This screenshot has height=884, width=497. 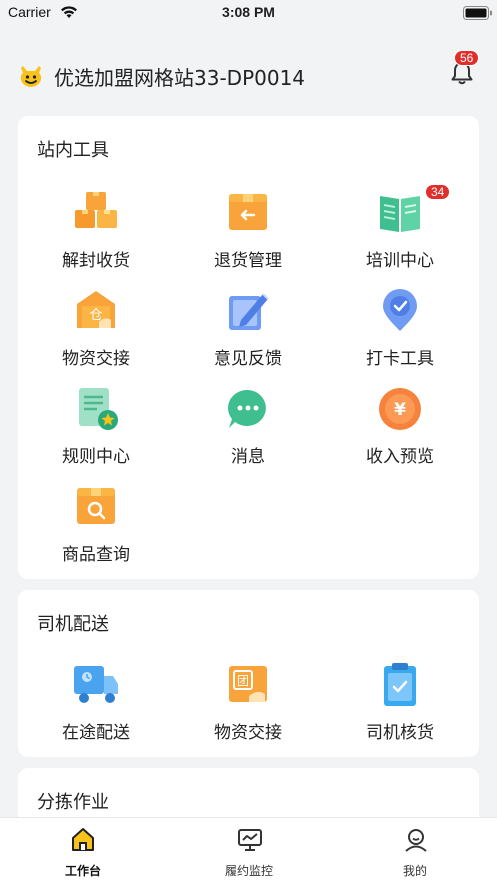 I want to click on tab-fulfillment-monitor: 履约监控, so click(x=249, y=851).